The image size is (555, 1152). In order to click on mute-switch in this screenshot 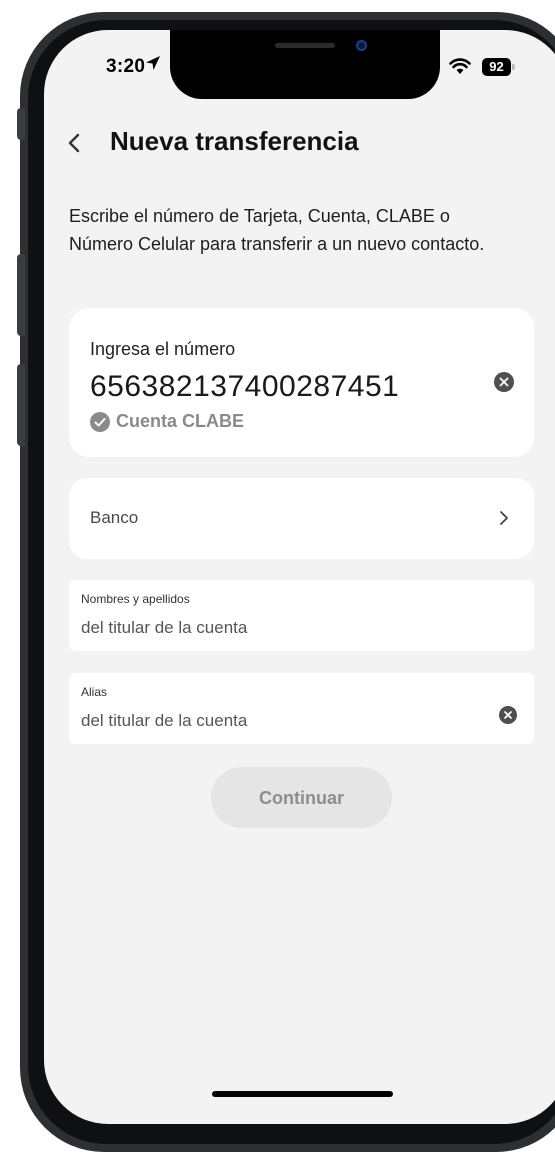, I will do `click(21, 124)`.